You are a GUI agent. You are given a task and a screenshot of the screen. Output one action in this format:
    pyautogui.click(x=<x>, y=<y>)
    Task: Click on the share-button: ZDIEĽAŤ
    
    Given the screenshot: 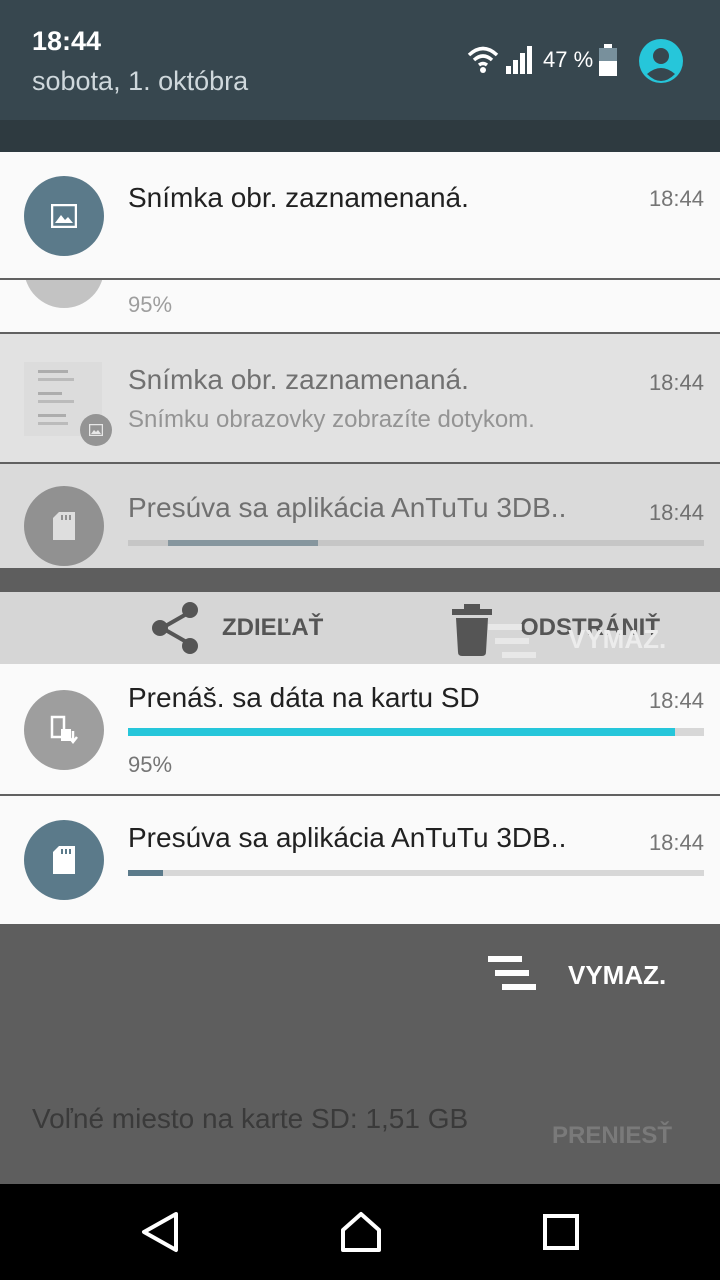 What is the action you would take?
    pyautogui.click(x=236, y=628)
    